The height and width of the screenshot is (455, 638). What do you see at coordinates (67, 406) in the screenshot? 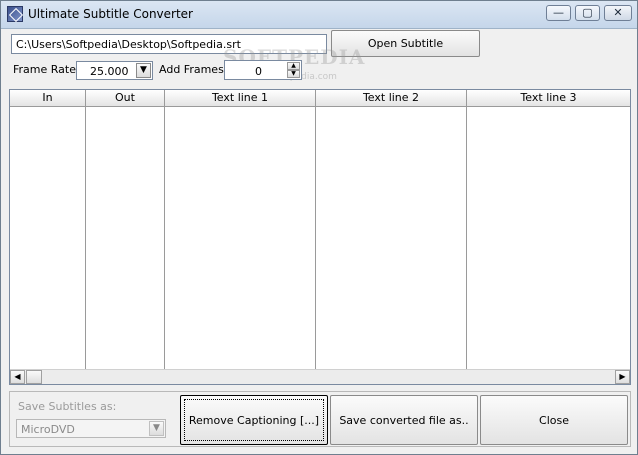
I see `save-subtitles-label: Save Subtitles as:` at bounding box center [67, 406].